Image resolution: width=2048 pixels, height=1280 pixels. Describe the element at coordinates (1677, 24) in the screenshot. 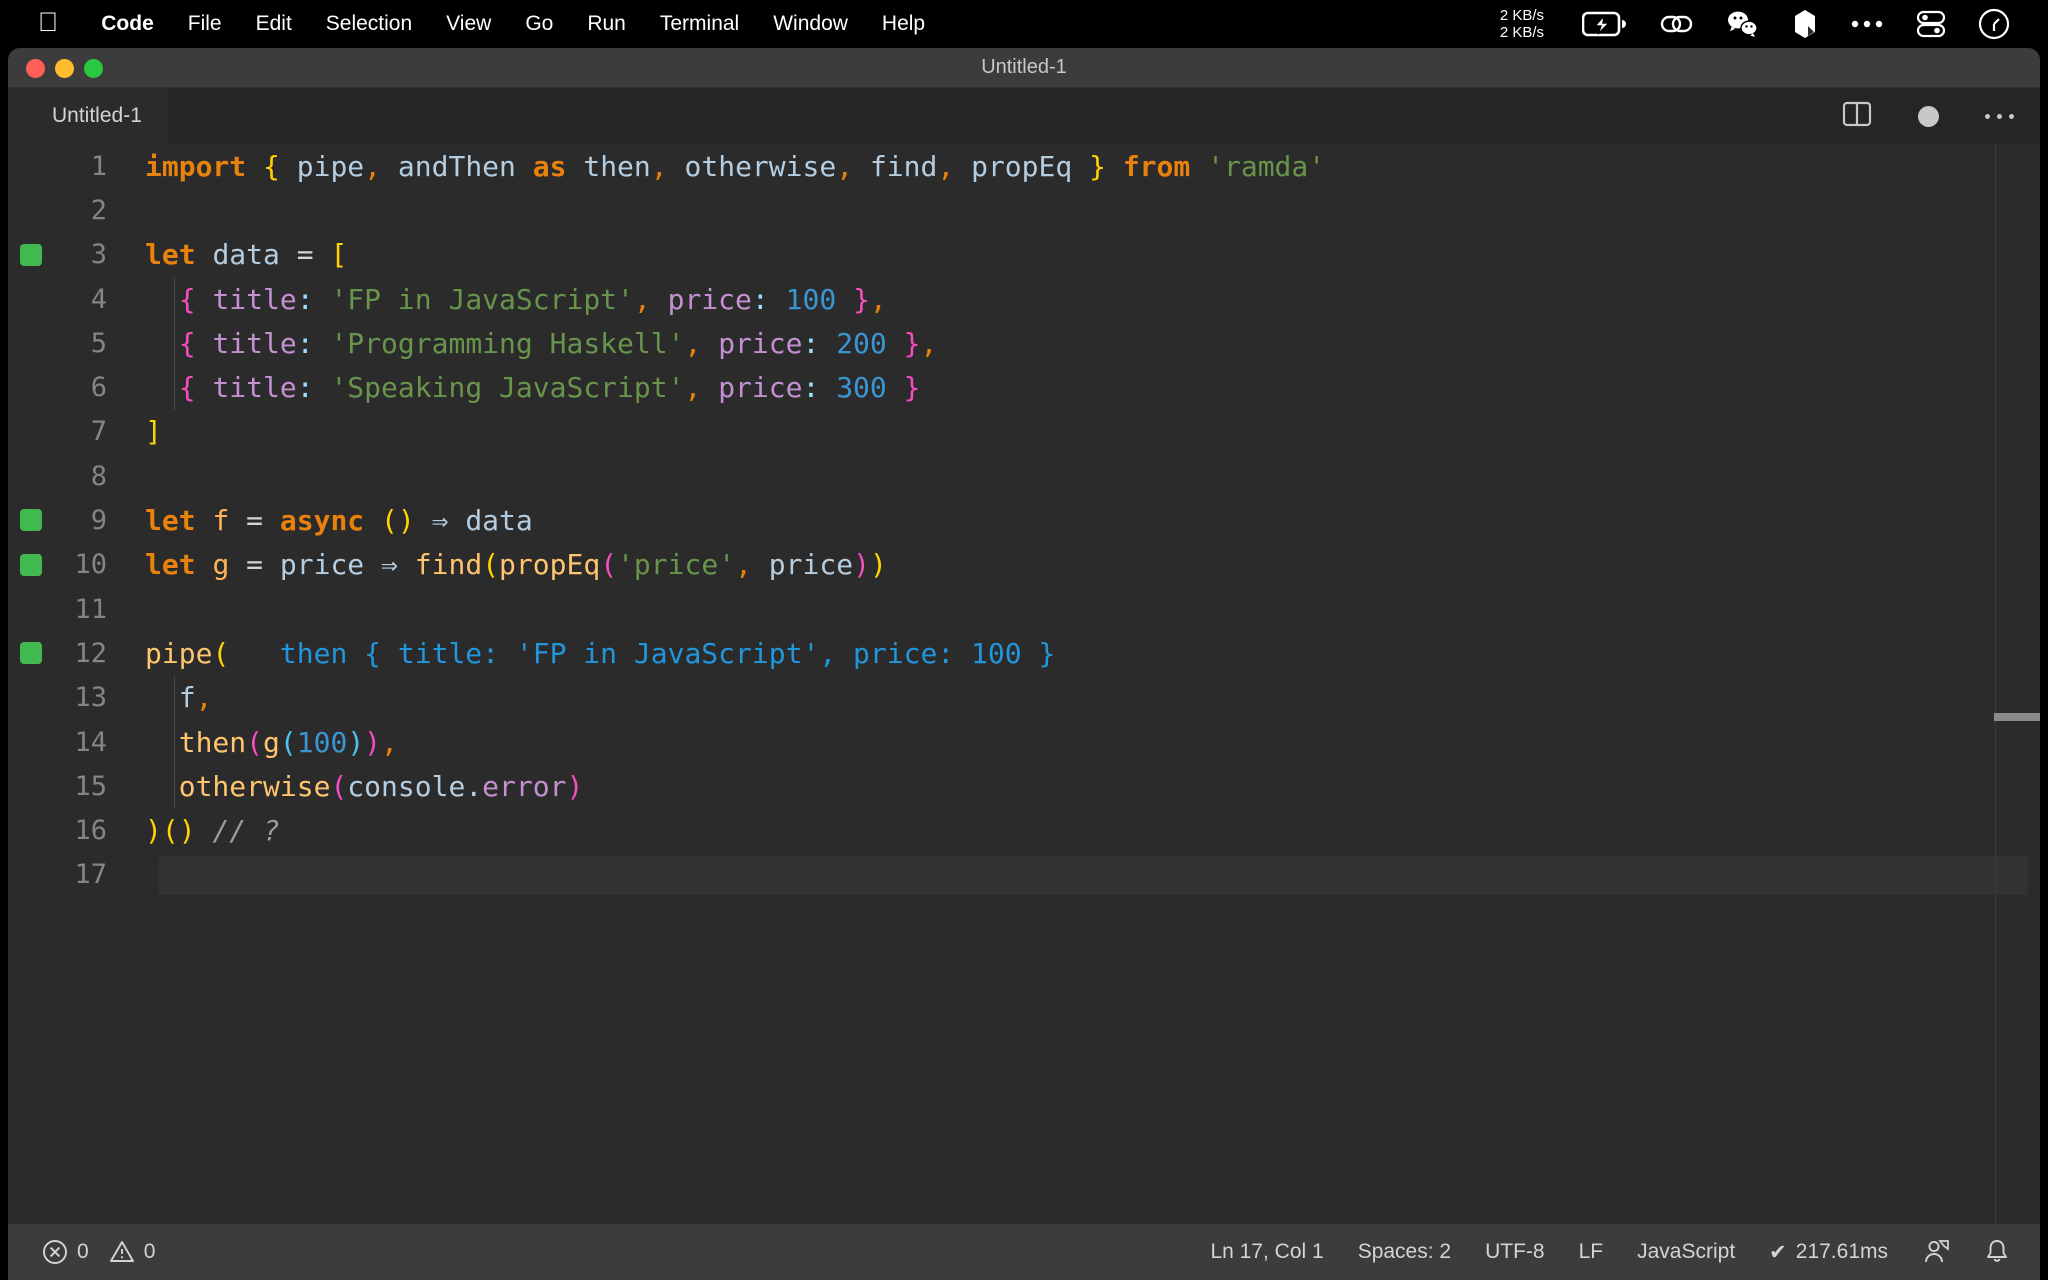

I see `link-icon` at that location.